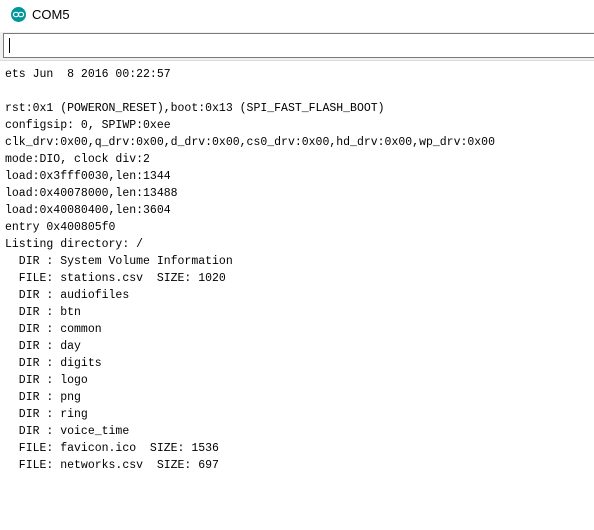 This screenshot has width=594, height=530. Describe the element at coordinates (112, 448) in the screenshot. I see `console-line: FILE: favicon.ico SIZE: 1536` at that location.